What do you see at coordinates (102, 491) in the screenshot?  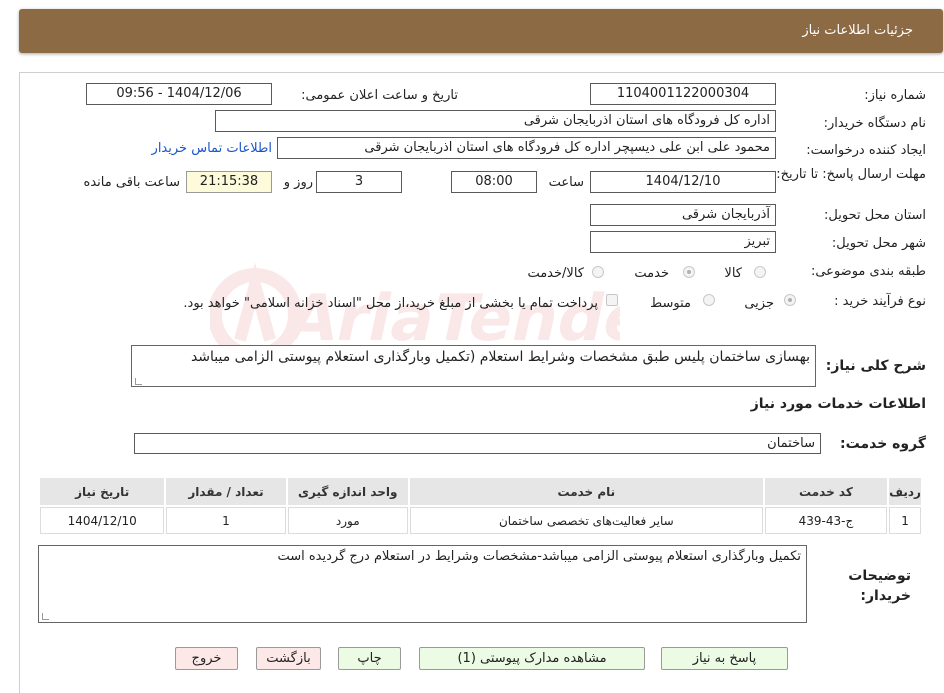 I see `col-date-header: تاریخ نیاز` at bounding box center [102, 491].